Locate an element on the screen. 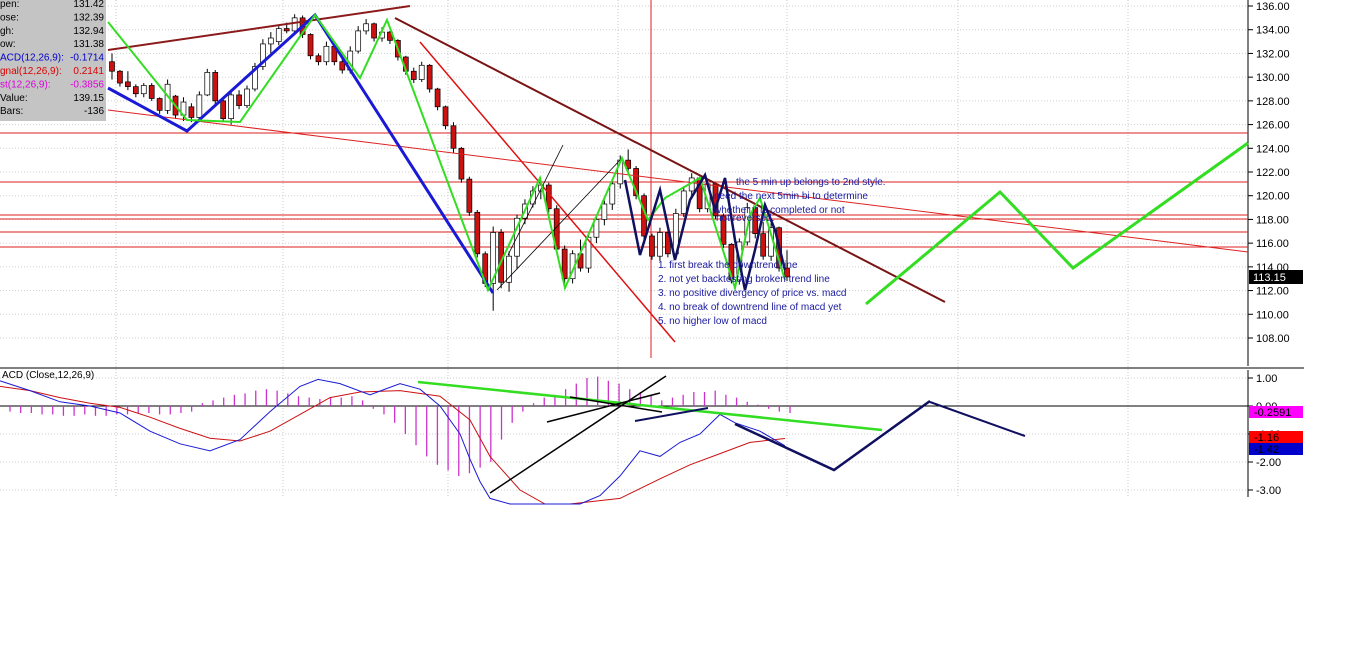 The image size is (1360, 658). price-tick-label: 128.00 is located at coordinates (1273, 102).